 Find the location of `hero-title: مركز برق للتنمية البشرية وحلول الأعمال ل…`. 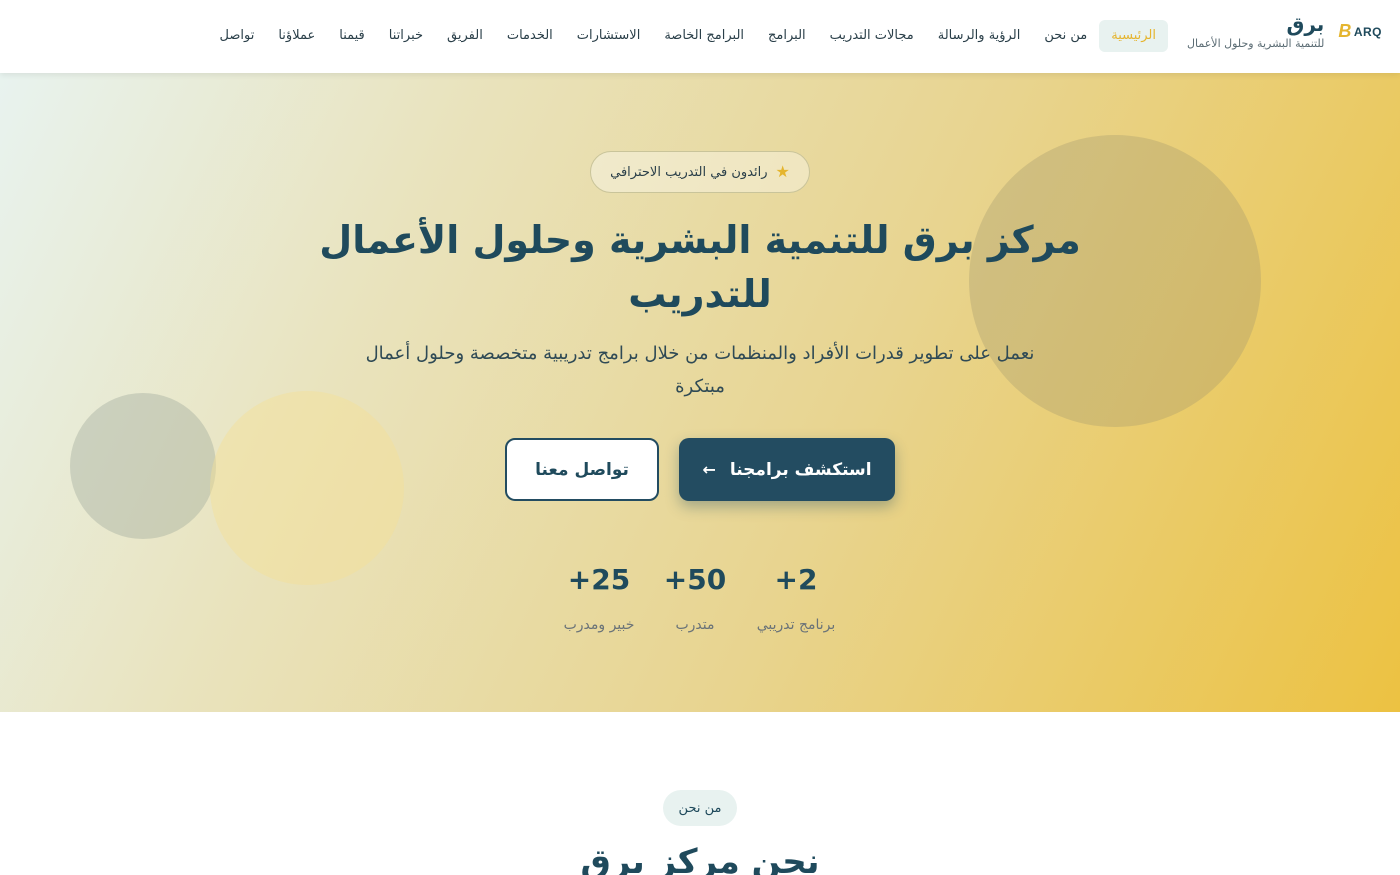

hero-title: مركز برق للتنمية البشرية وحلول الأعمال ل… is located at coordinates (700, 267).